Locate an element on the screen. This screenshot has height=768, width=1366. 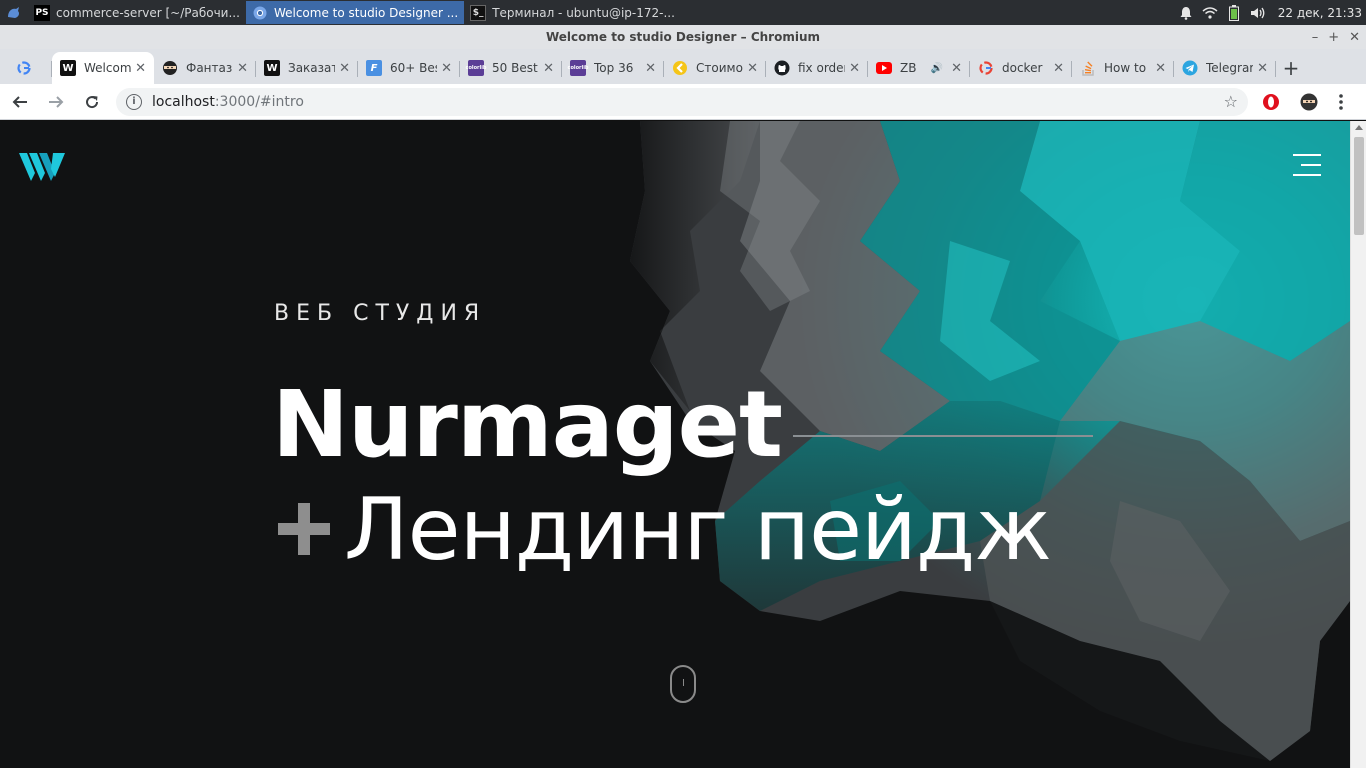
tab-how-to: How to ✕ is located at coordinates (1123, 68).